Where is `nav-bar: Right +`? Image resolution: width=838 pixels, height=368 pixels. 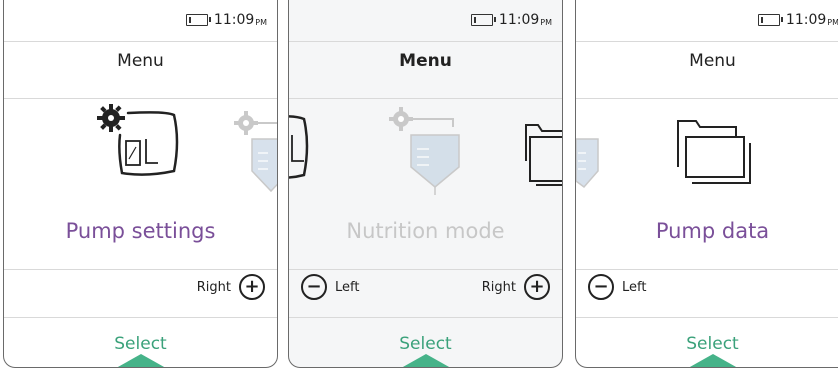
nav-bar: Right + is located at coordinates (140, 287).